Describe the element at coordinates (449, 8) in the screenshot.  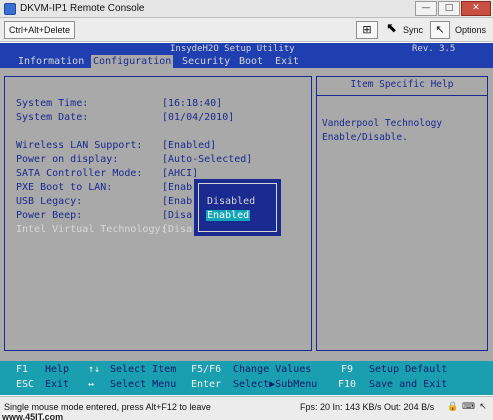
I see `maximize-button: □` at that location.